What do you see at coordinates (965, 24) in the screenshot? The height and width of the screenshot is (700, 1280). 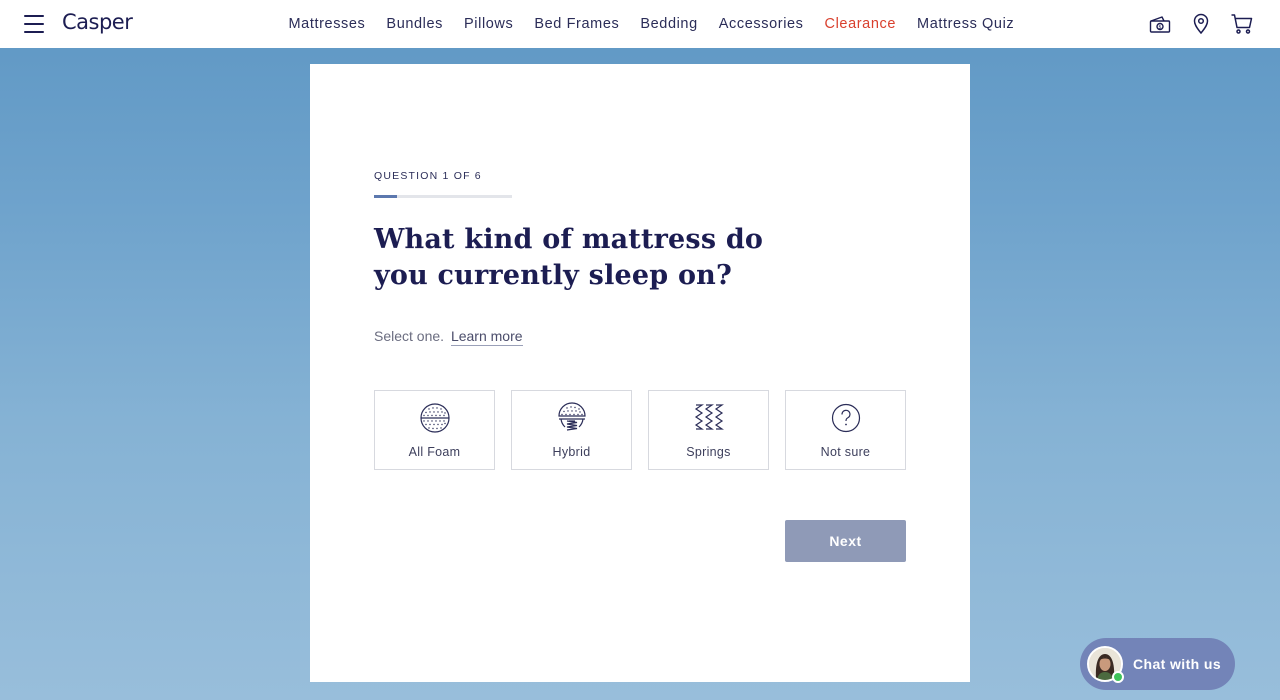 I see `nav-item-mattress-quiz: Mattress Quiz` at bounding box center [965, 24].